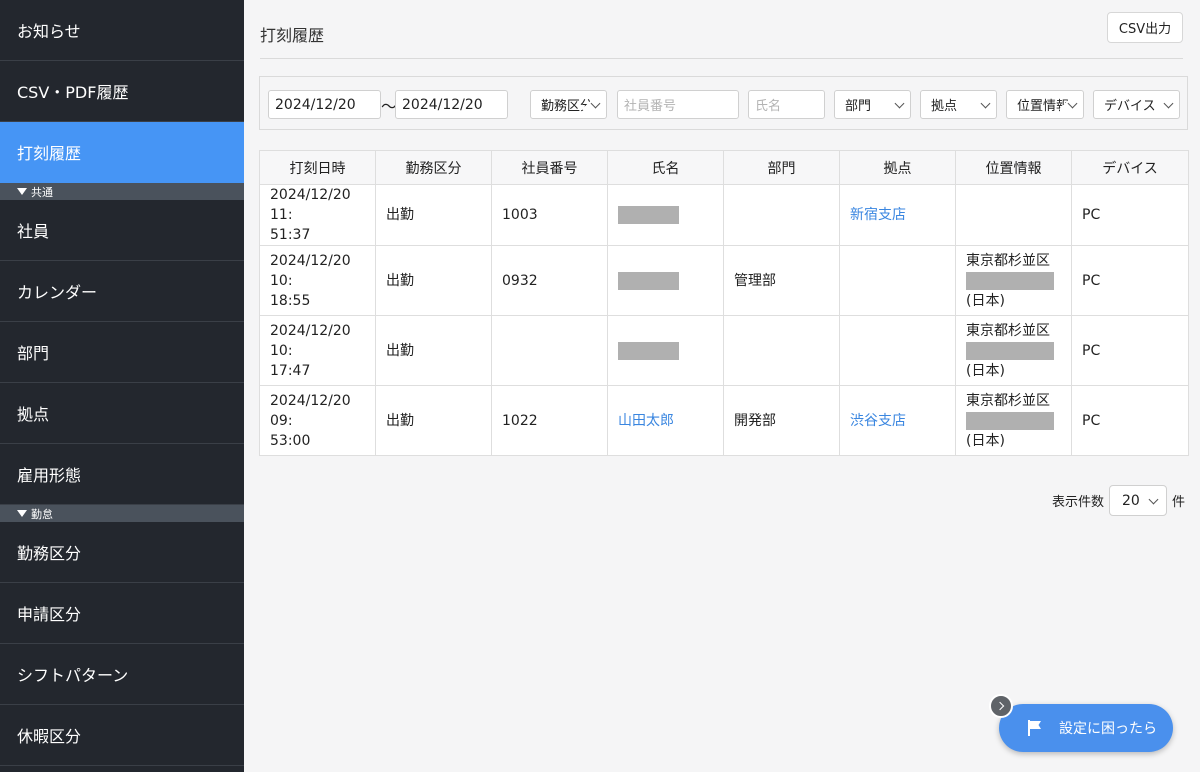 Image resolution: width=1200 pixels, height=772 pixels. I want to click on name-cell: 山田太郎, so click(665, 420).